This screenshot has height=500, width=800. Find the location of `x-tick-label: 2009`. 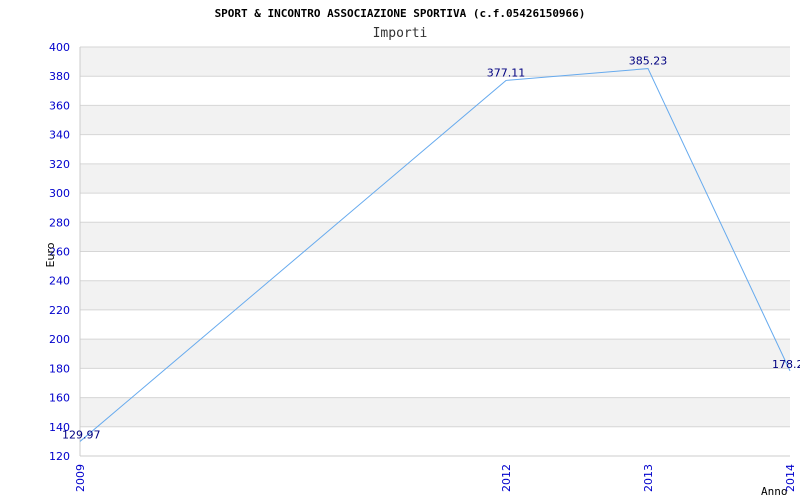

x-tick-label: 2009 is located at coordinates (80, 478).